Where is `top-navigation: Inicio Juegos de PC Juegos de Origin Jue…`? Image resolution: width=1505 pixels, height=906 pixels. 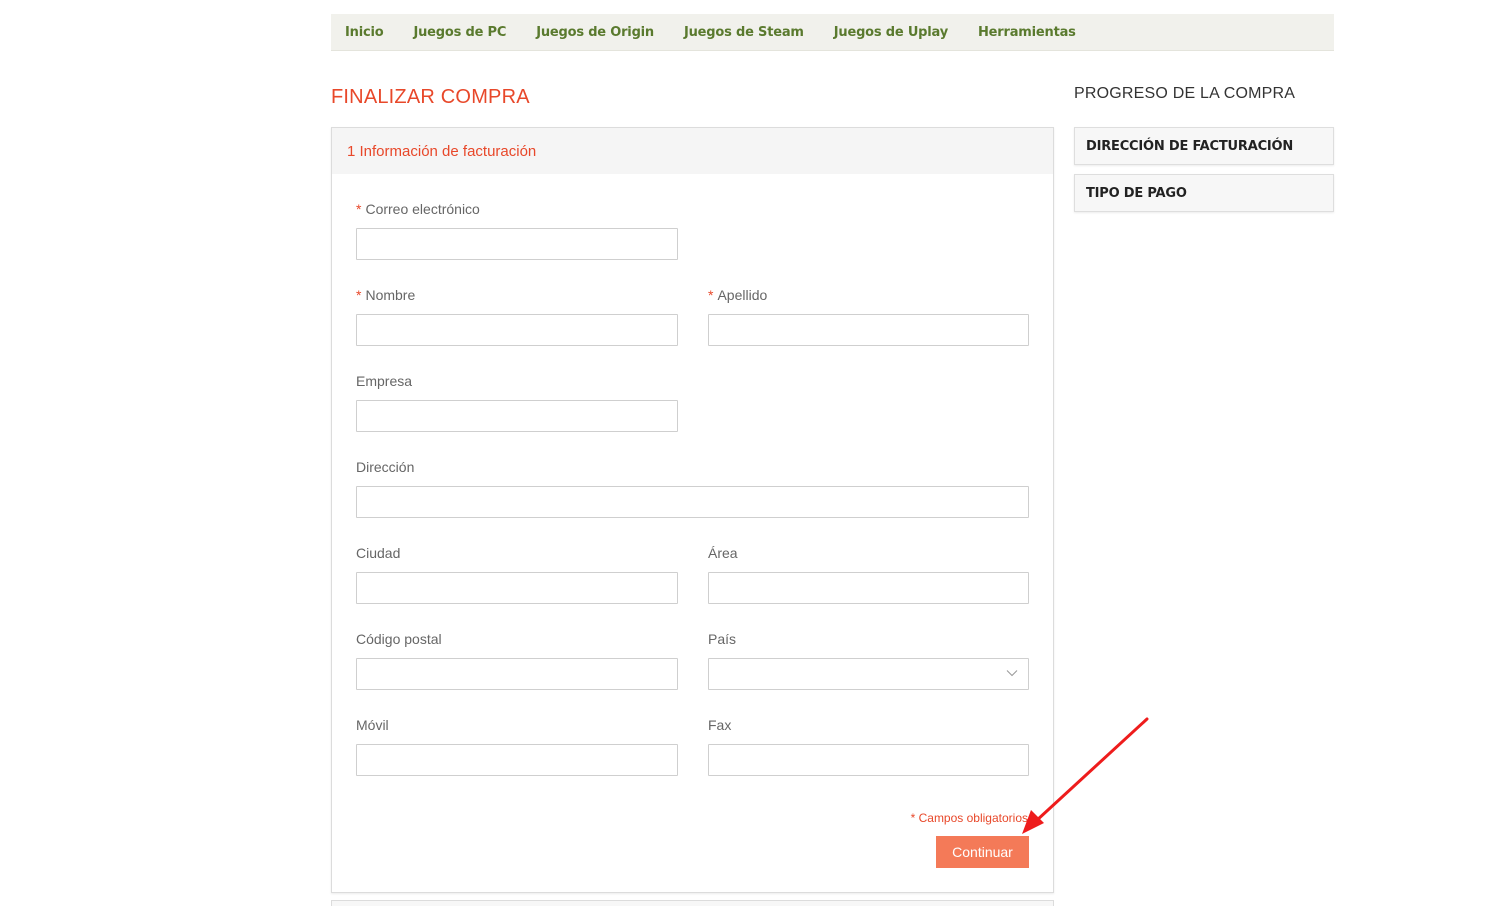
top-navigation: Inicio Juegos de PC Juegos de Origin Jue… is located at coordinates (832, 32).